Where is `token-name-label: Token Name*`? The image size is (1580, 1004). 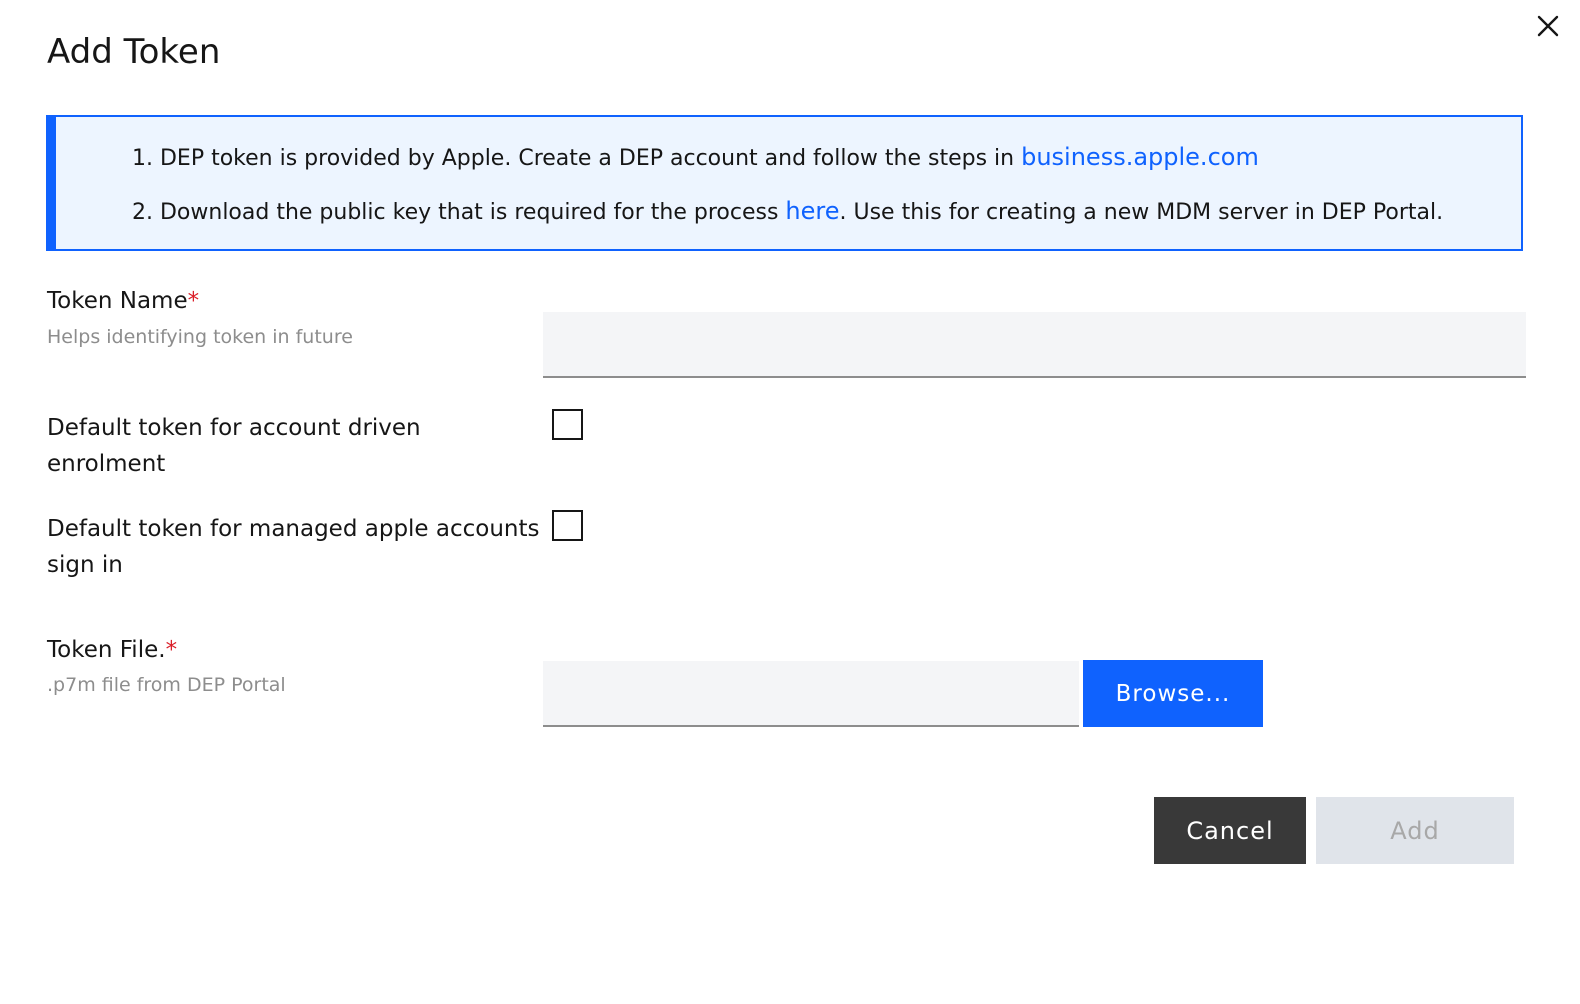
token-name-label: Token Name* is located at coordinates (123, 301).